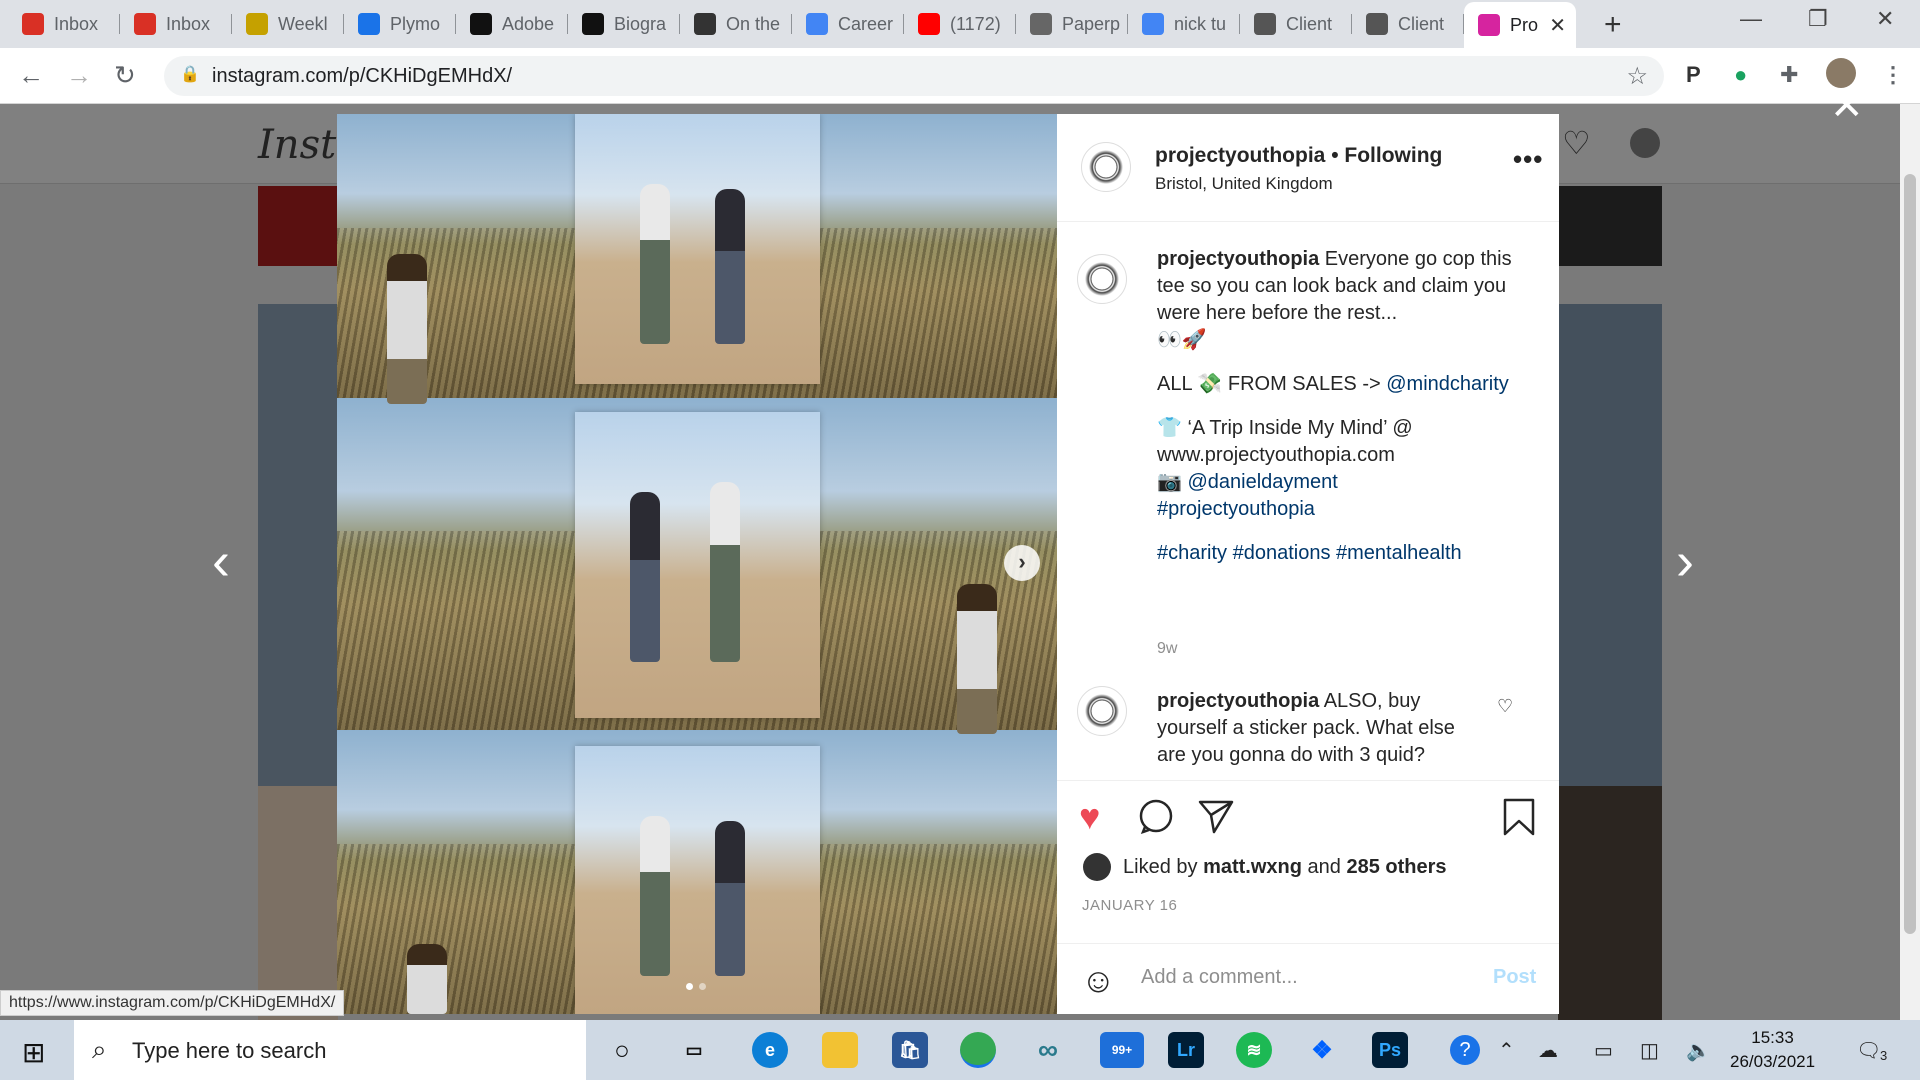 The image size is (1920, 1080). What do you see at coordinates (1514, 977) in the screenshot?
I see `post-comment-button: Post` at bounding box center [1514, 977].